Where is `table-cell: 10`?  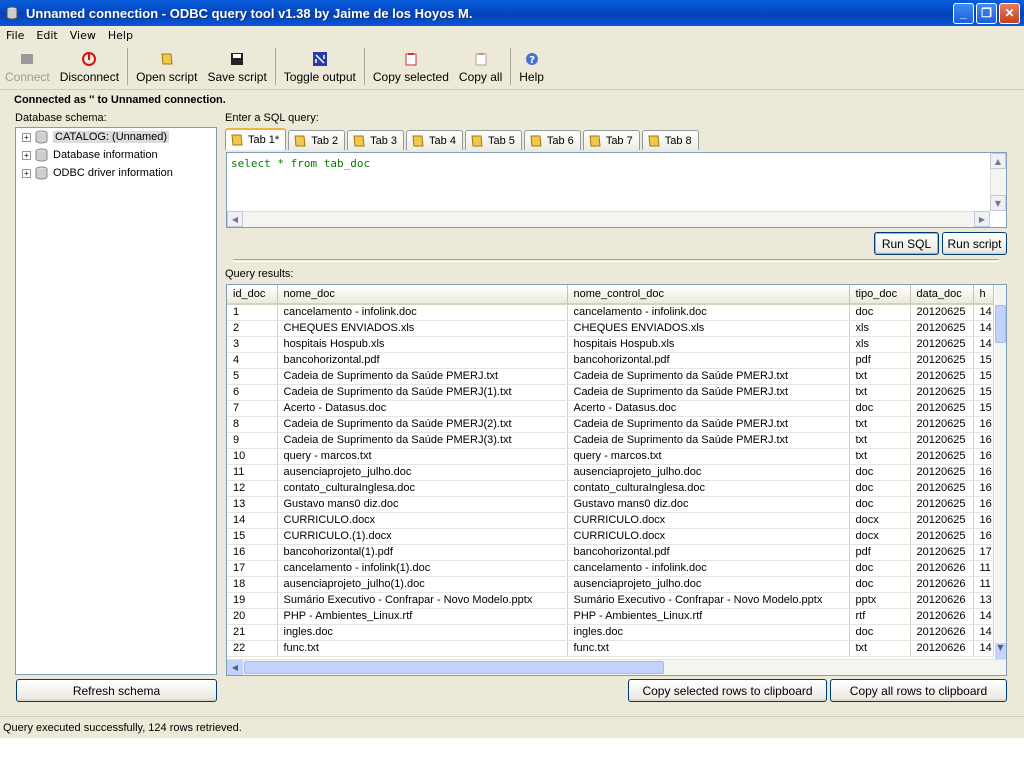
table-cell: 10 is located at coordinates (252, 456).